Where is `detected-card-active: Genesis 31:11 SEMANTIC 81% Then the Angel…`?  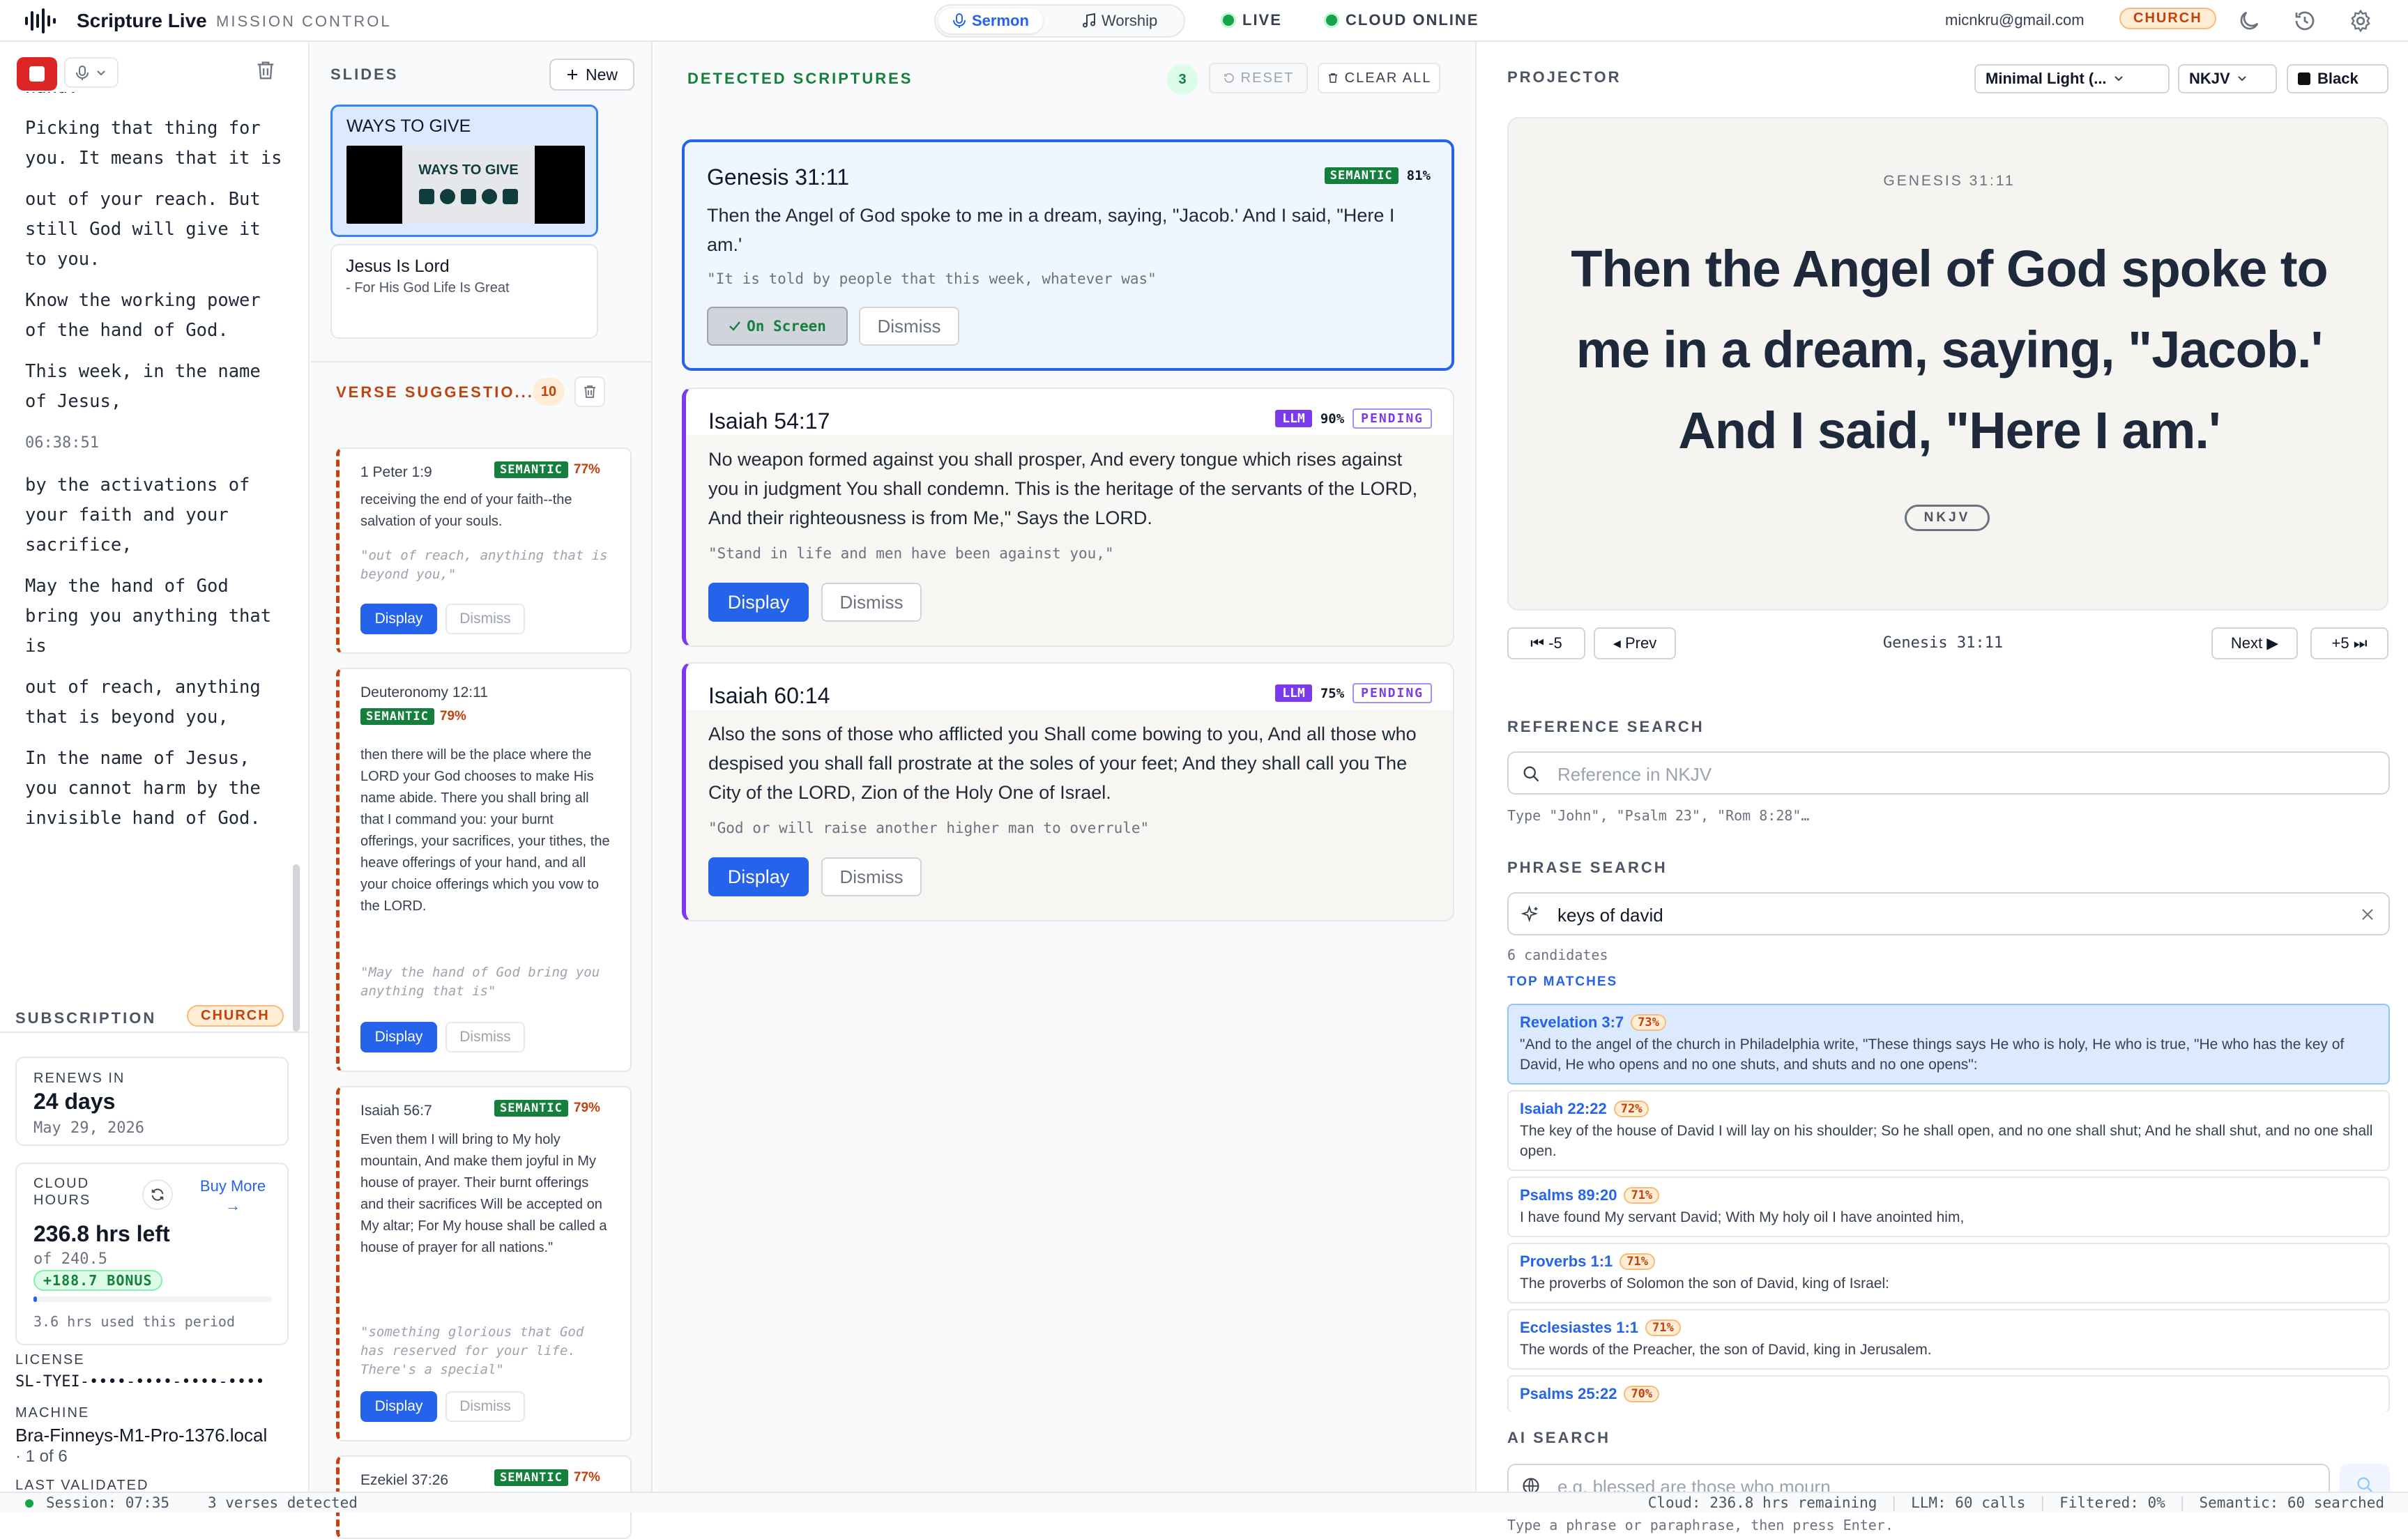
detected-card-active: Genesis 31:11 SEMANTIC 81% Then the Angel… is located at coordinates (1068, 255).